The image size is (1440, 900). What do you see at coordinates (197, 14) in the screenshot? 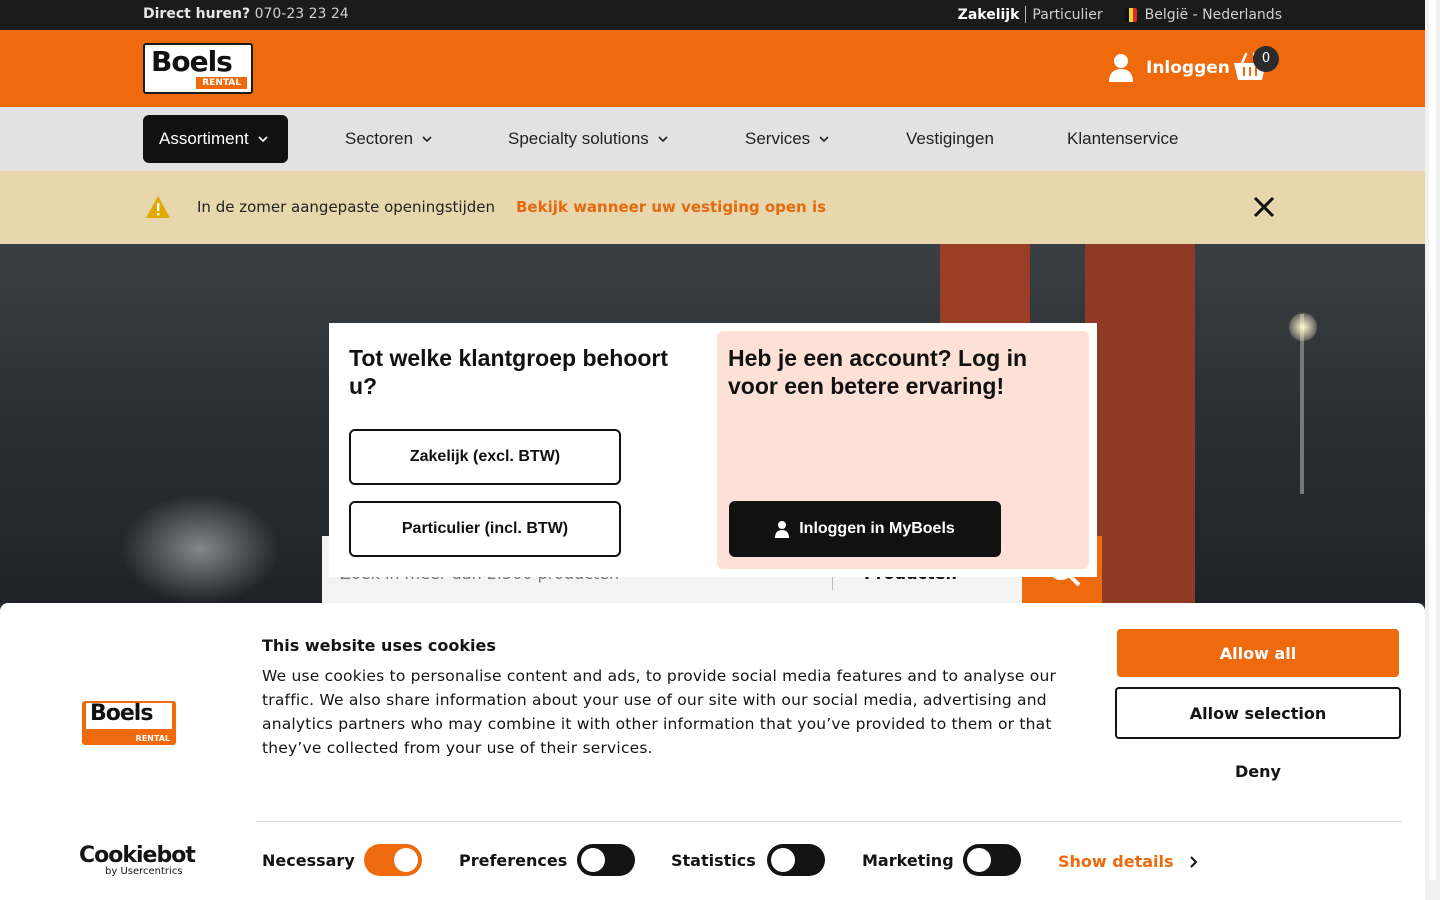
I see `phone-label: Direct huren?` at bounding box center [197, 14].